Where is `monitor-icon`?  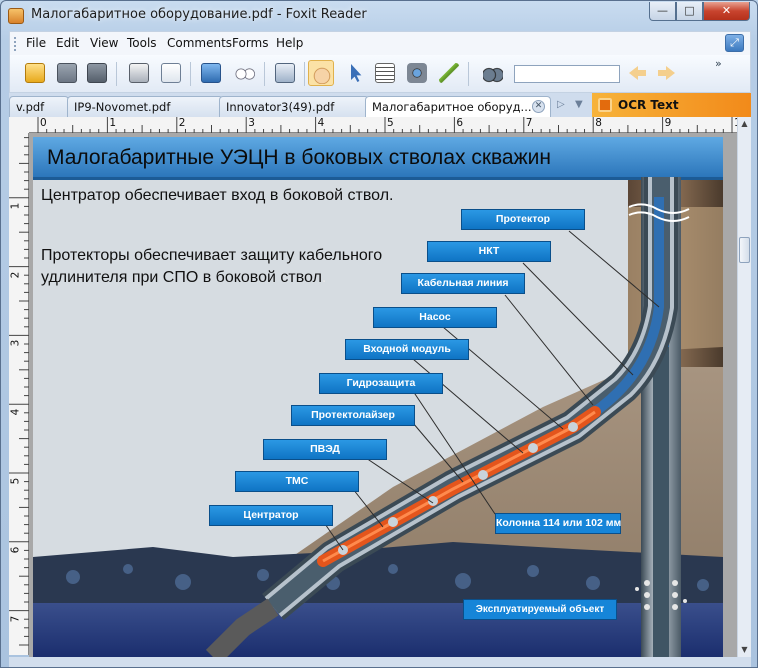 monitor-icon is located at coordinates (211, 73).